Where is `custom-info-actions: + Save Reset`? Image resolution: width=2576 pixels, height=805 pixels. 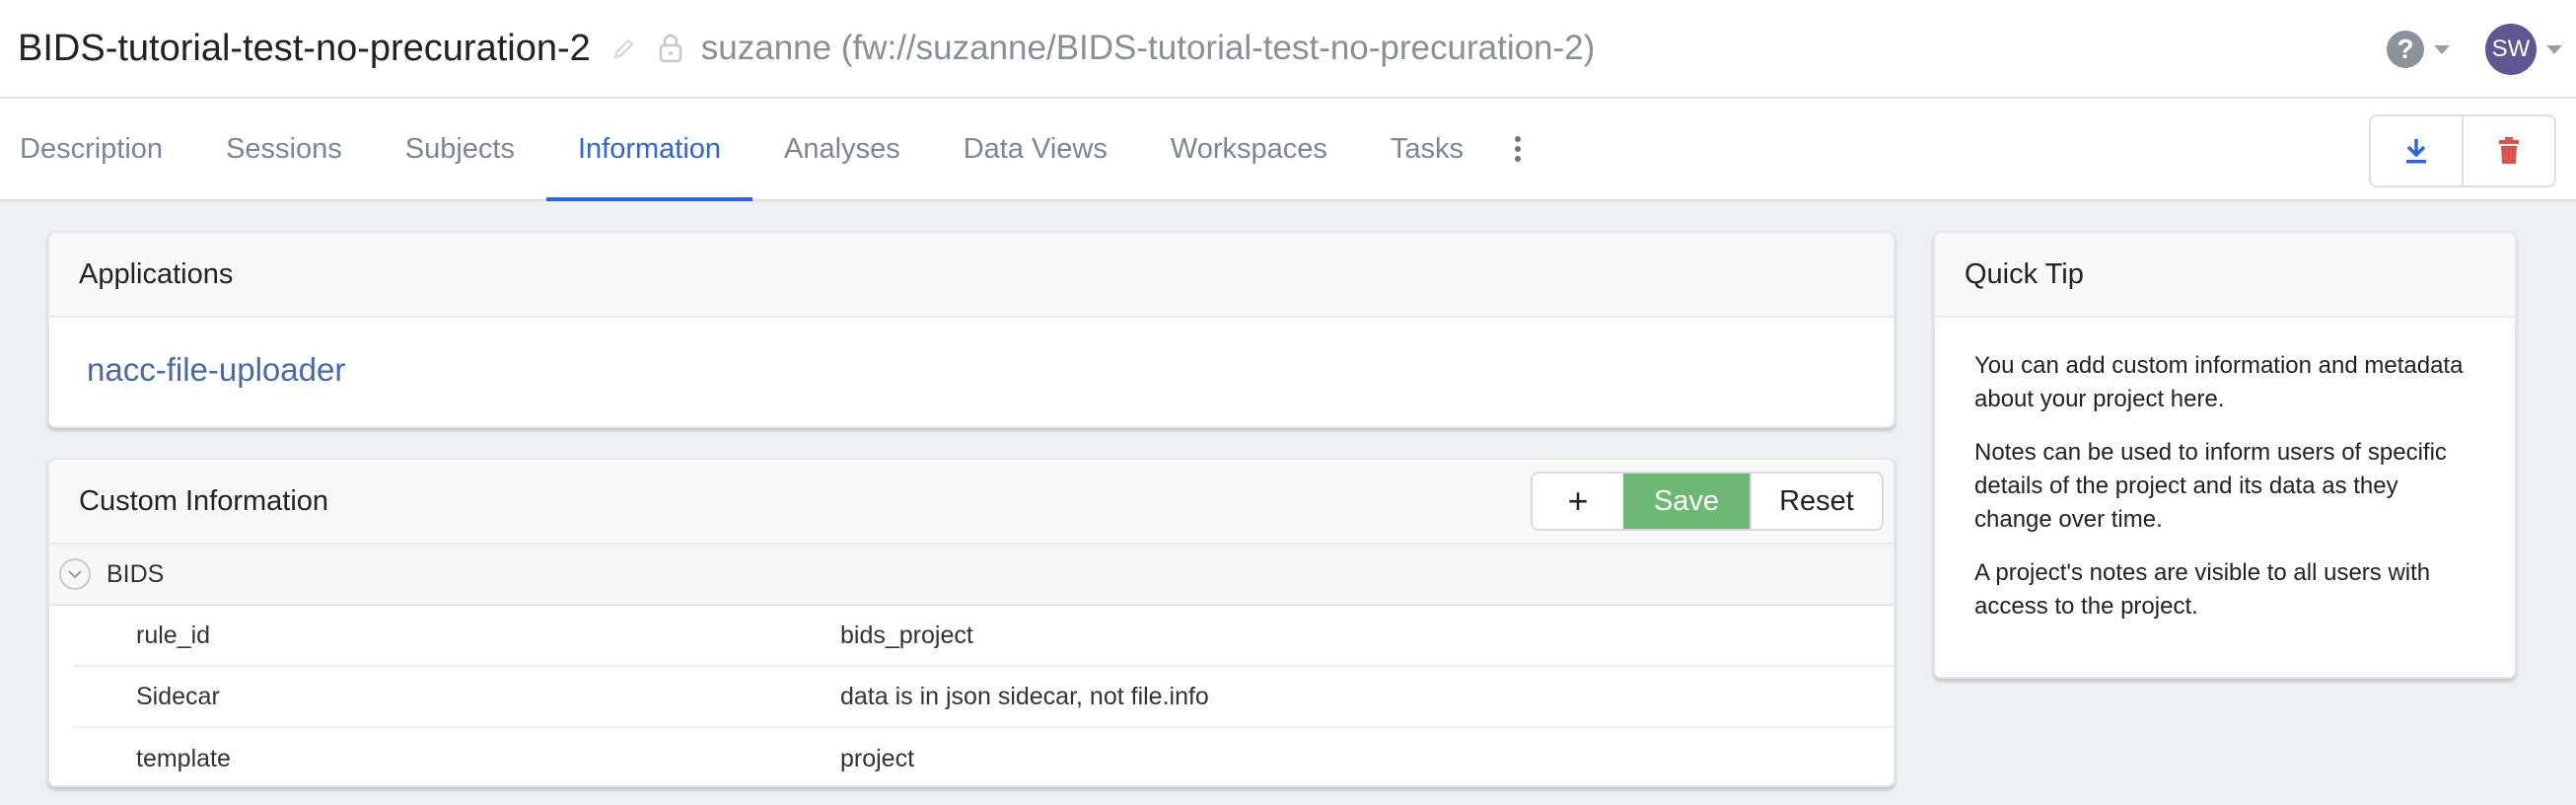
custom-info-actions: + Save Reset is located at coordinates (1708, 502).